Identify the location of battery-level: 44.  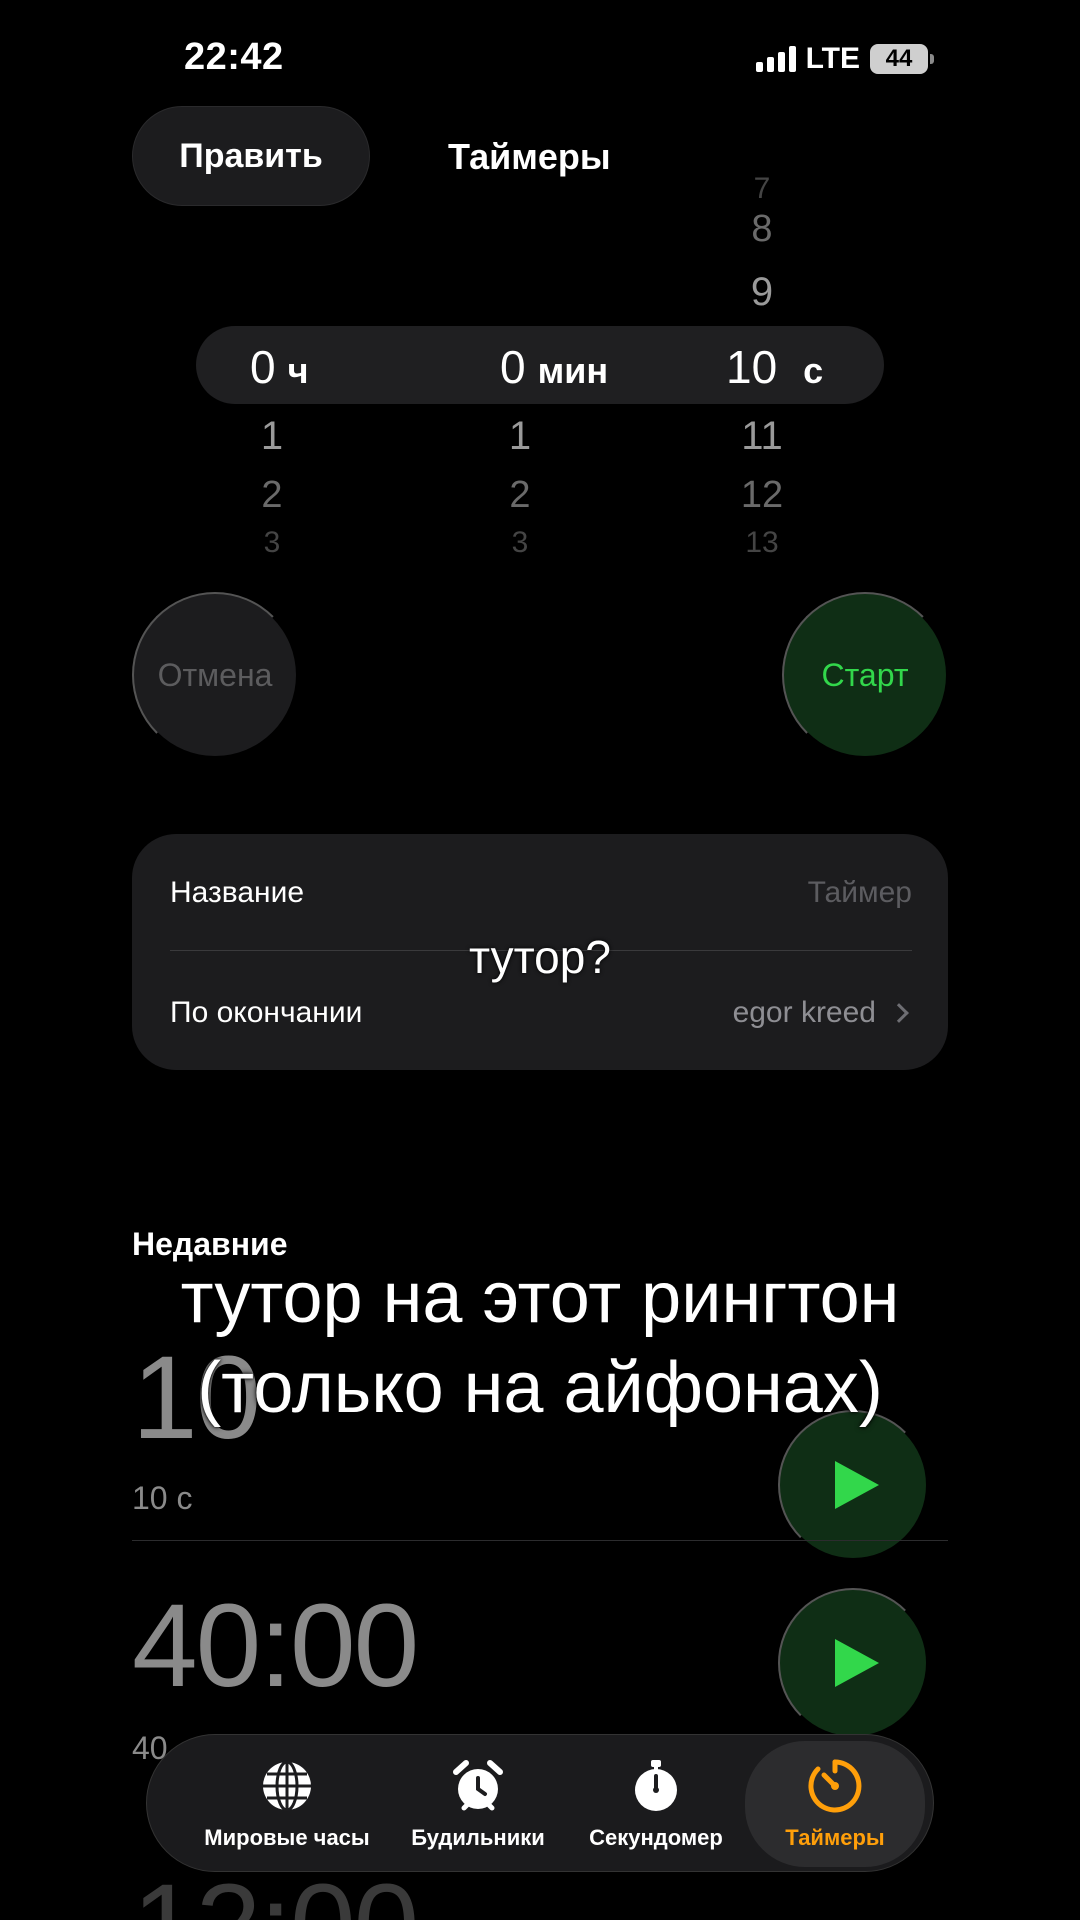
(899, 58).